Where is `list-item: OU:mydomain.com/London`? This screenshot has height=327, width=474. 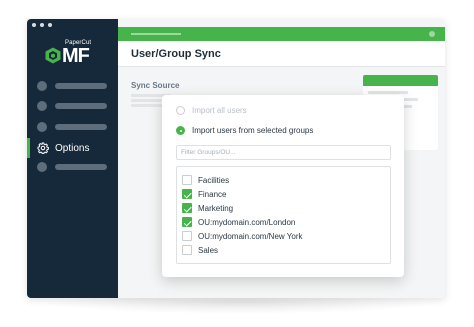
list-item: OU:mydomain.com/London is located at coordinates (238, 222).